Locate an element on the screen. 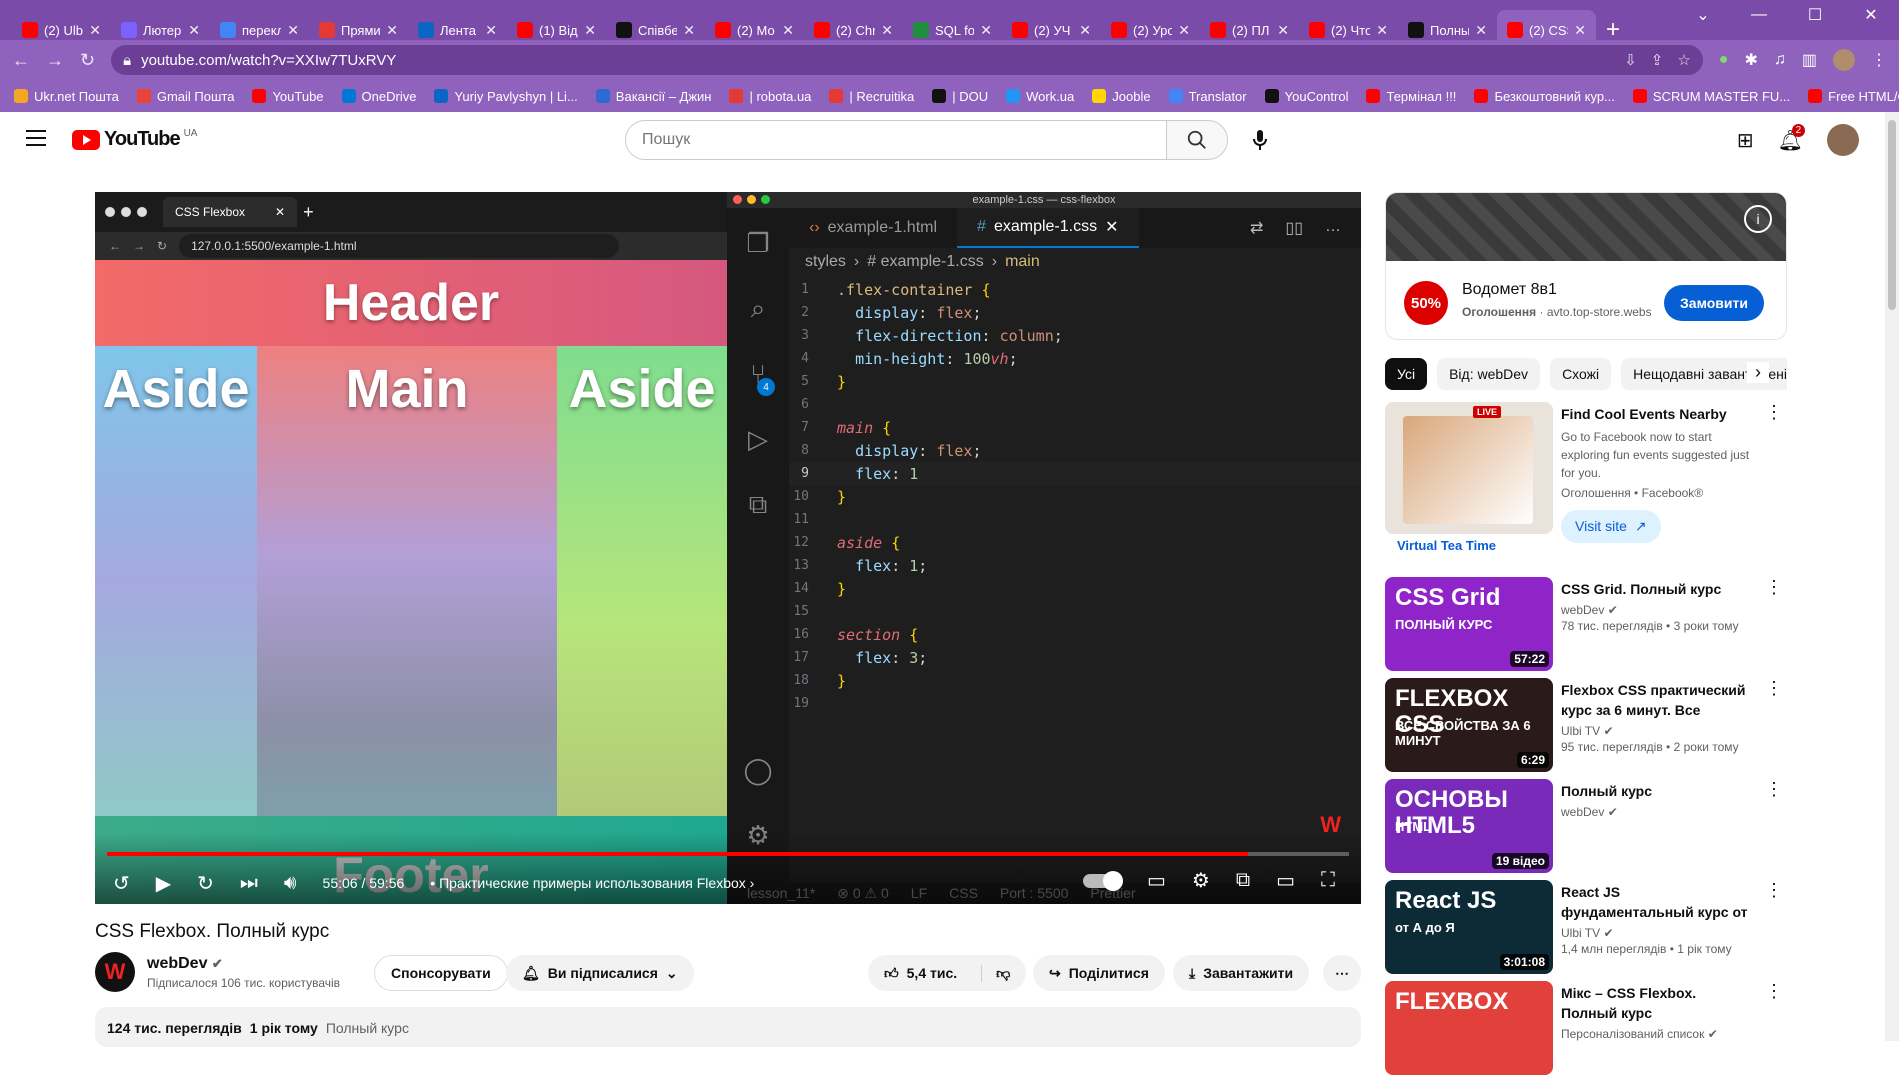  bookmark-item: Вакансії – Джин is located at coordinates (653, 96).